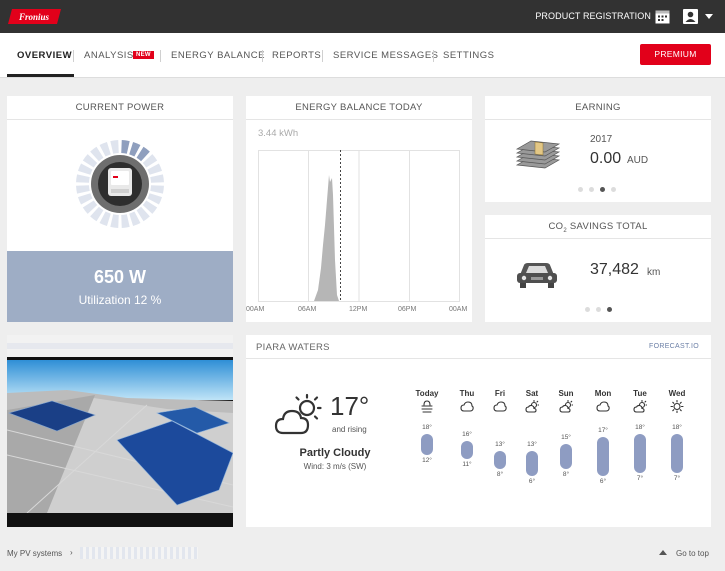 The width and height of the screenshot is (725, 571). What do you see at coordinates (71, 552) in the screenshot?
I see `breadcrumb-chevron-right-icon: ›` at bounding box center [71, 552].